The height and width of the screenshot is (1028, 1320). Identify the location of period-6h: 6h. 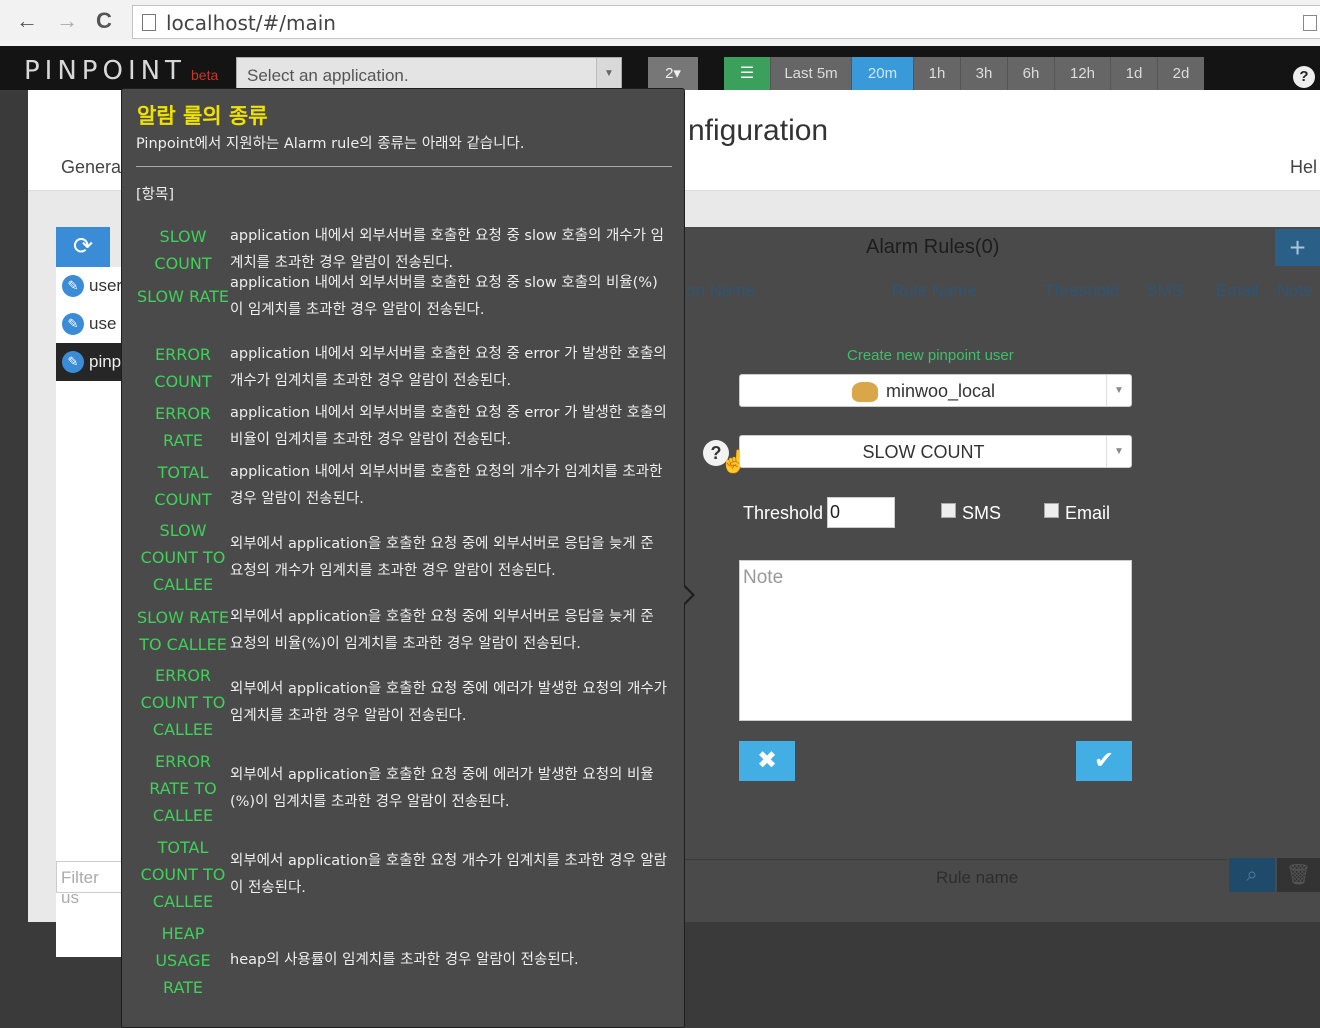
(1030, 73).